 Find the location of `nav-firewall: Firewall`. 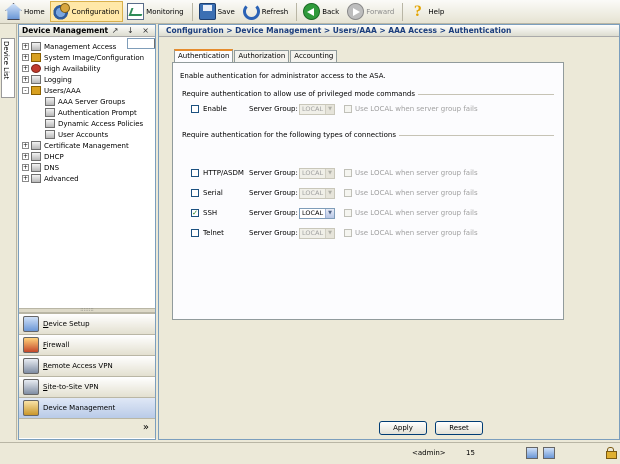

nav-firewall: Firewall is located at coordinates (87, 344).